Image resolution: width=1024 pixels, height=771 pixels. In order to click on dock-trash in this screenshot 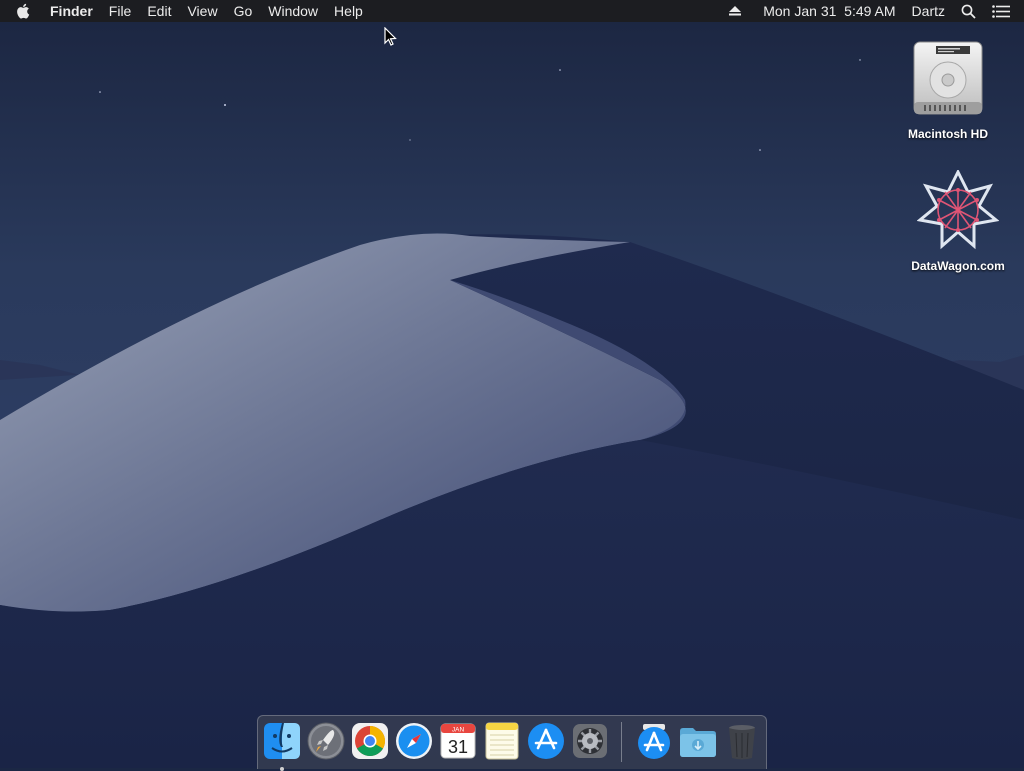, I will do `click(742, 741)`.